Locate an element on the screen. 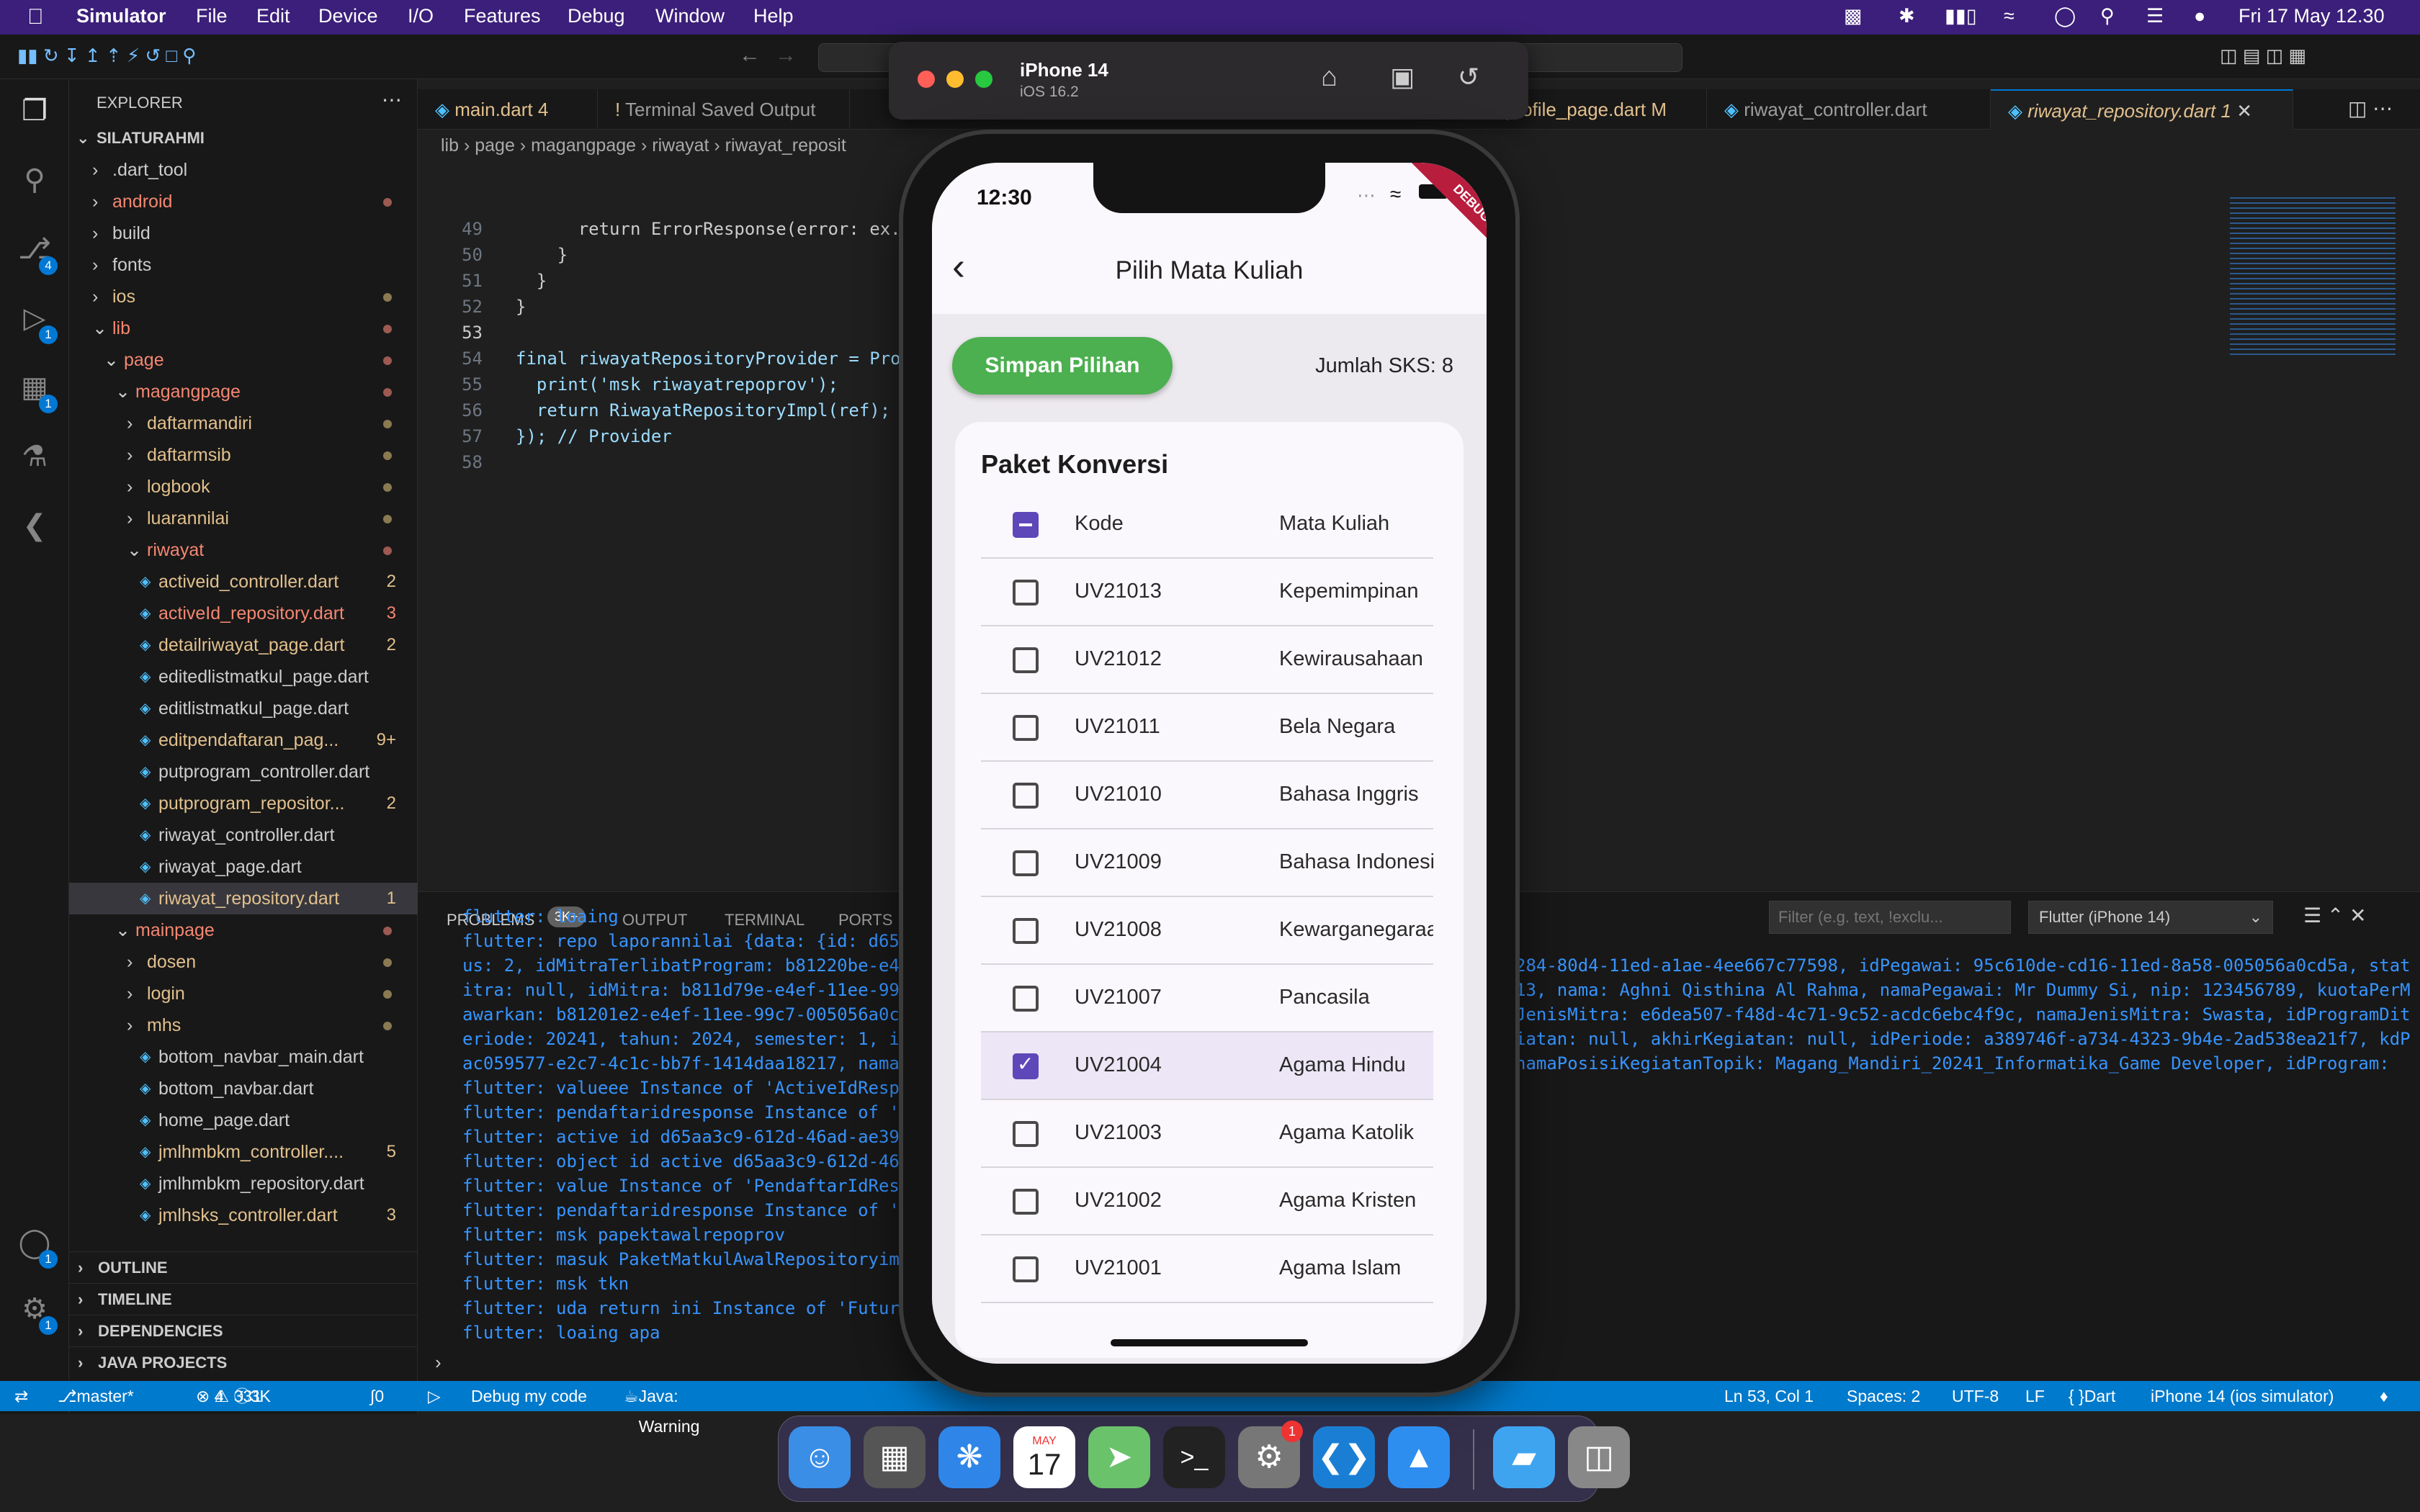 This screenshot has height=1512, width=2420. menu-edit: Edit is located at coordinates (273, 16).